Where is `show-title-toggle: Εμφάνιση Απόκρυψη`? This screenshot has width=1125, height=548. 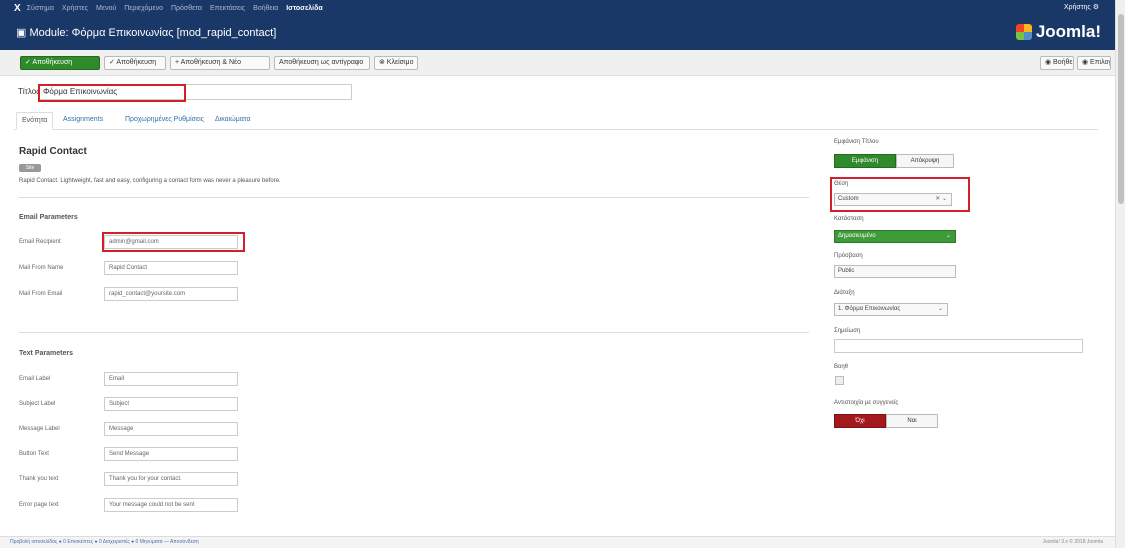
show-title-toggle: Εμφάνιση Απόκρυψη is located at coordinates (894, 161).